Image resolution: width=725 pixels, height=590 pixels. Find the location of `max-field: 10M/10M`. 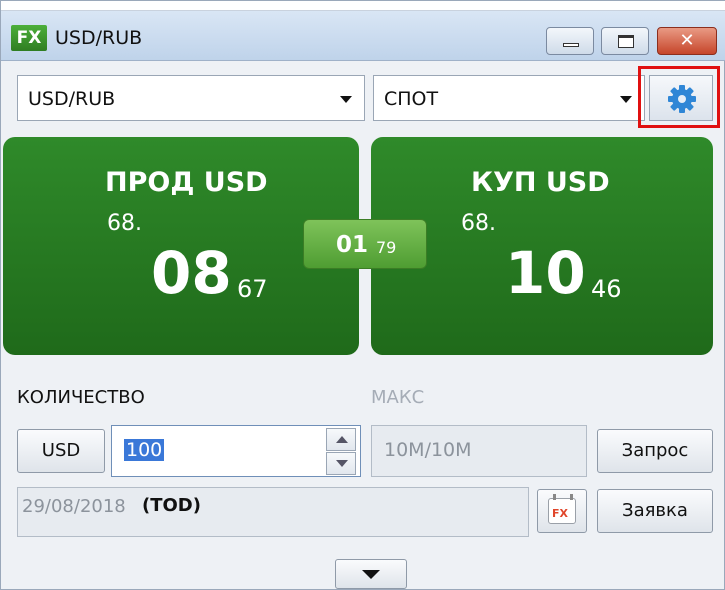

max-field: 10M/10M is located at coordinates (479, 451).